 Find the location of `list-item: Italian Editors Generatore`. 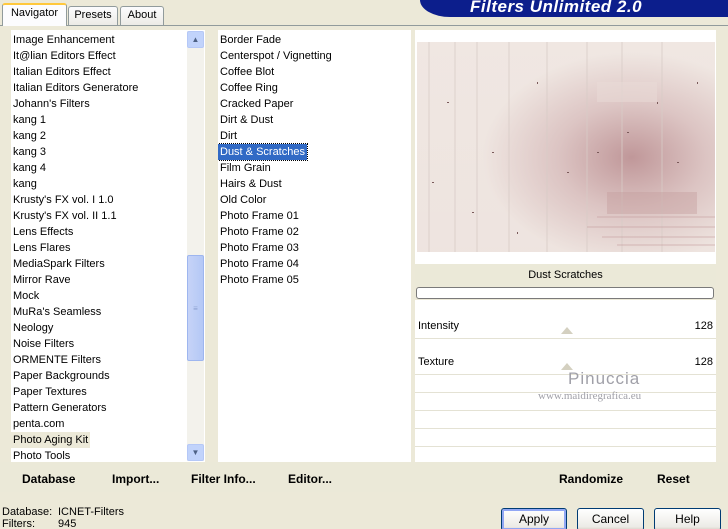

list-item: Italian Editors Generatore is located at coordinates (75, 88).